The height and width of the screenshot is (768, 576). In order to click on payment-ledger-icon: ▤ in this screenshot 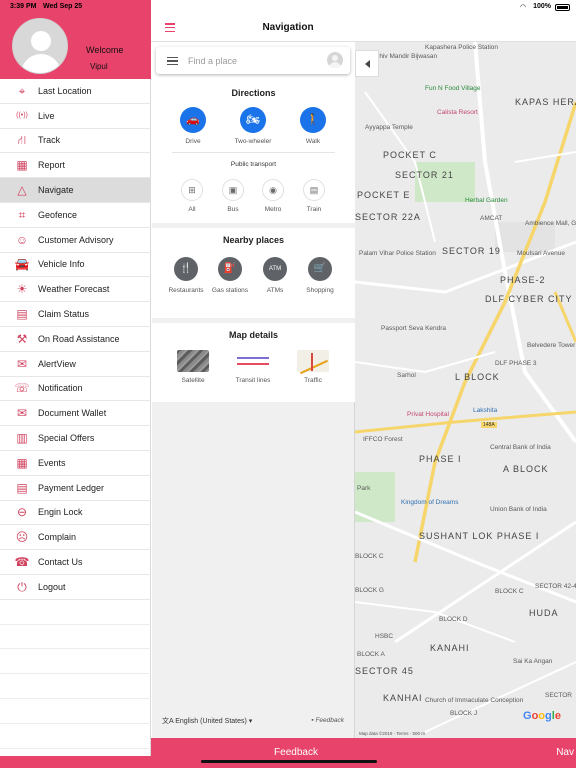, I will do `click(22, 487)`.